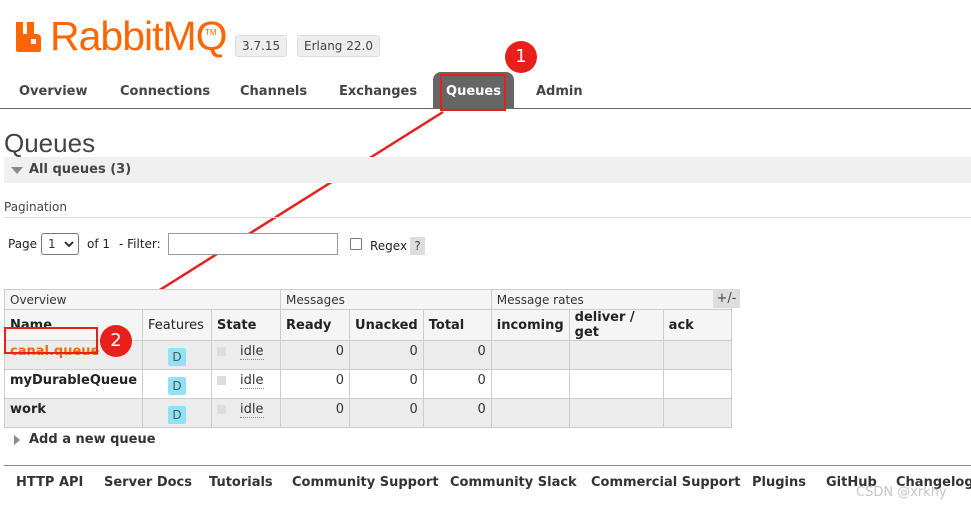 The width and height of the screenshot is (971, 510). What do you see at coordinates (487, 170) in the screenshot?
I see `all-queues-section-header: All queues (3)` at bounding box center [487, 170].